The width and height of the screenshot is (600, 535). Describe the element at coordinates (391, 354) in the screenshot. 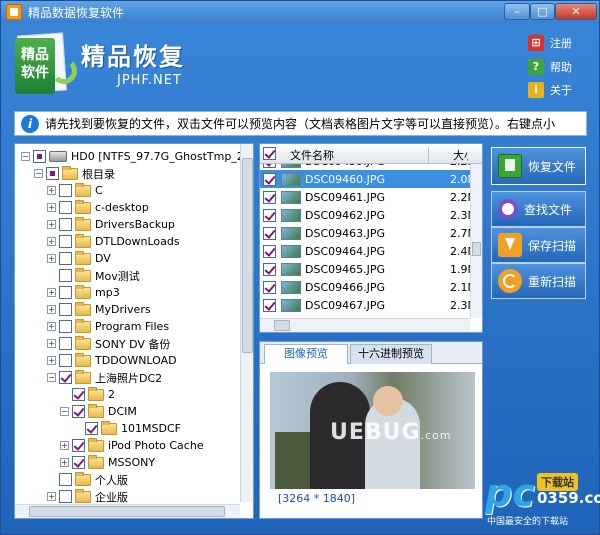

I see `tab-hex-preview: 十六进制预览` at that location.